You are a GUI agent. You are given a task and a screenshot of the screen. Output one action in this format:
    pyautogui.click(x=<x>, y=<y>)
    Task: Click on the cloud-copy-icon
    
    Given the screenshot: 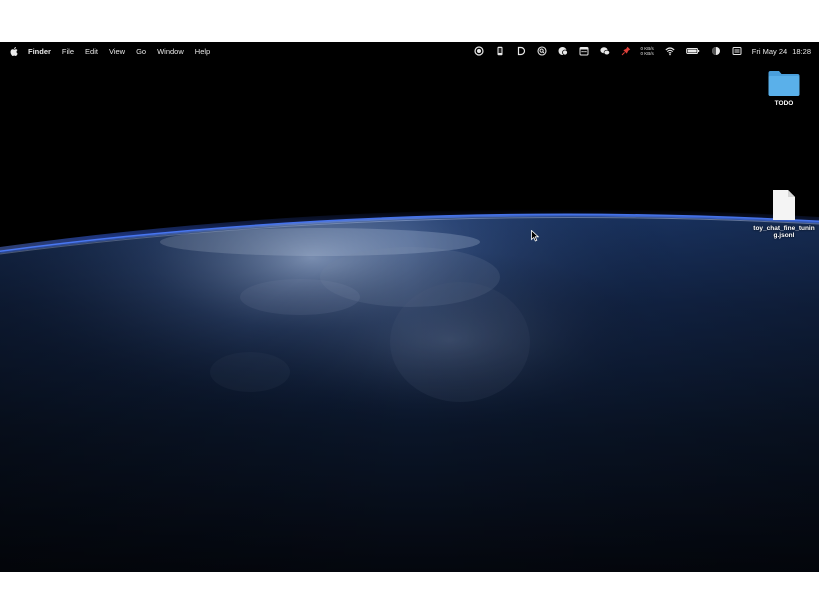 What is the action you would take?
    pyautogui.click(x=563, y=51)
    